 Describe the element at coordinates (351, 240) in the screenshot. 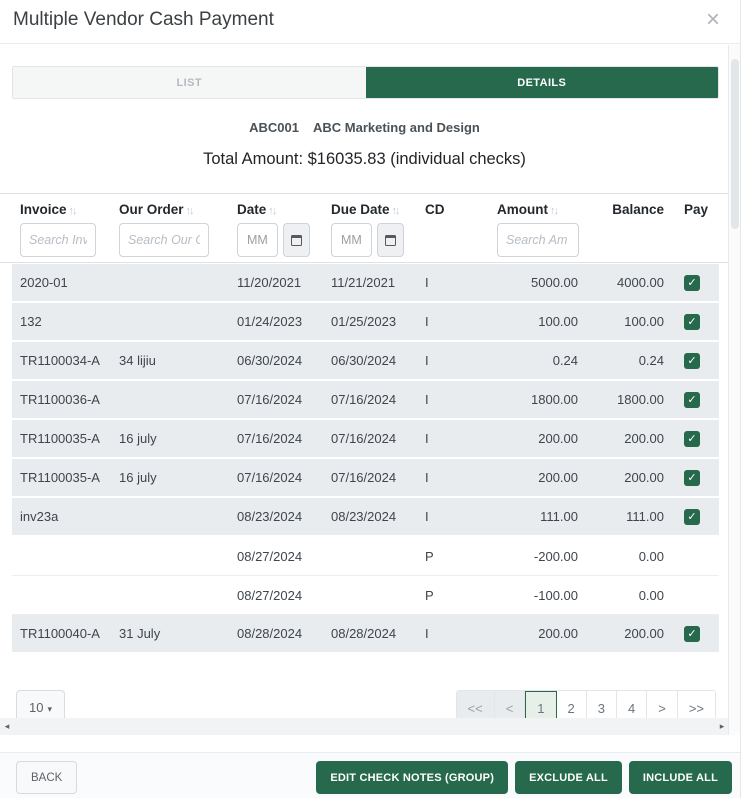

I see `due-date-filter-input` at that location.